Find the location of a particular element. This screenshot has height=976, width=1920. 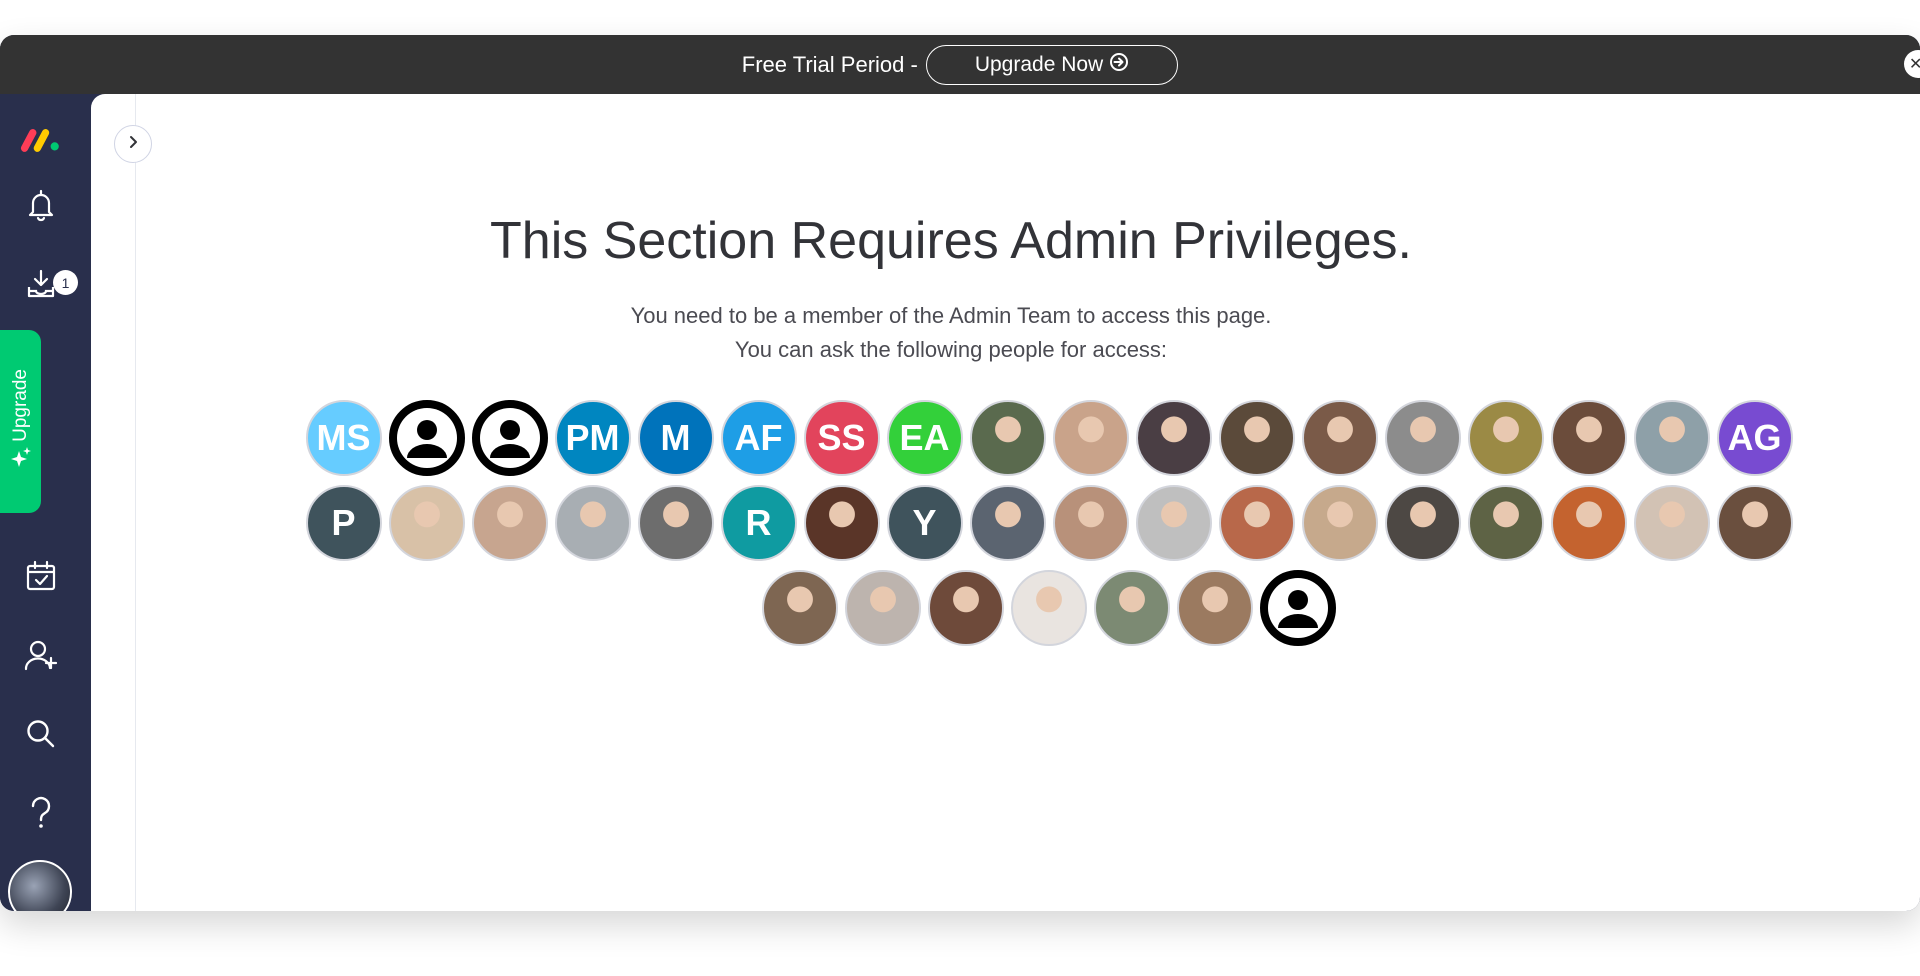

arrow-circle-right-icon is located at coordinates (1119, 65).